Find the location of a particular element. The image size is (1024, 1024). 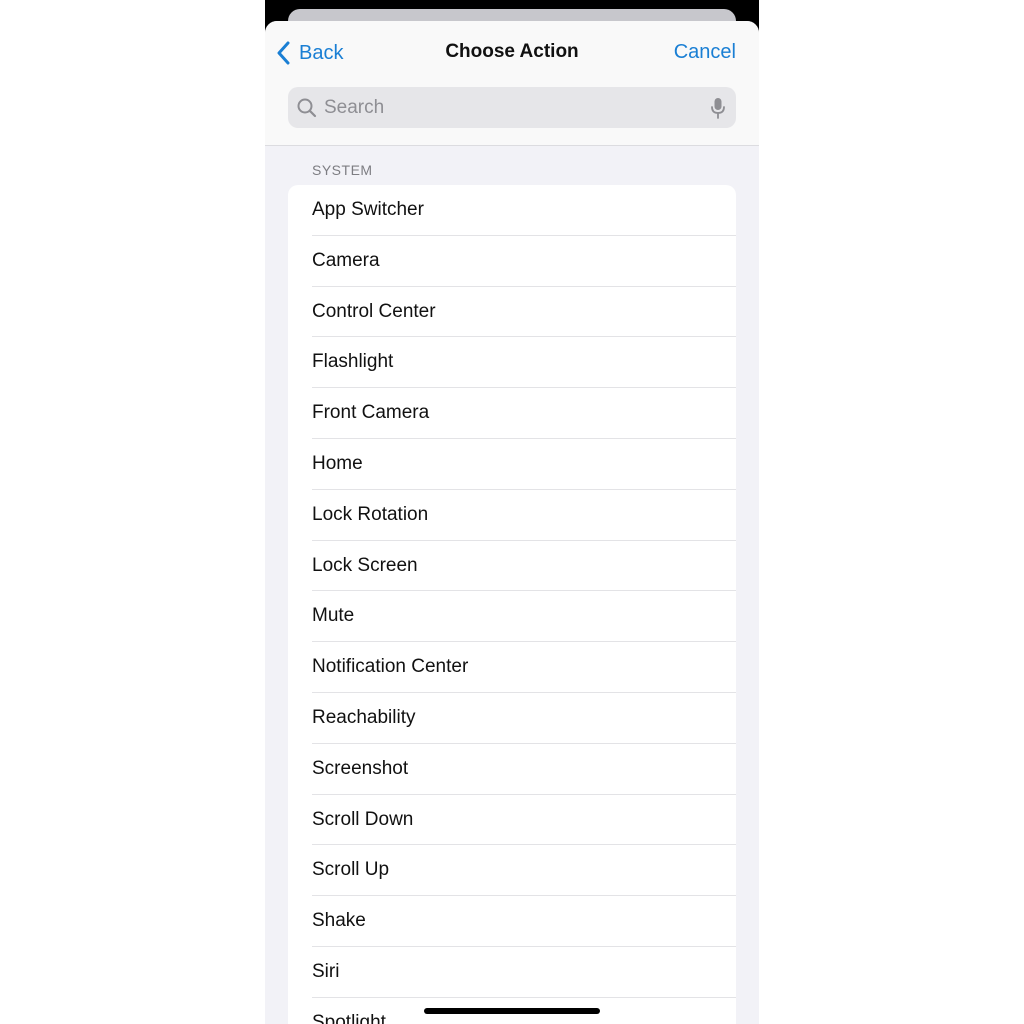

list-item-label: Home is located at coordinates (337, 463).